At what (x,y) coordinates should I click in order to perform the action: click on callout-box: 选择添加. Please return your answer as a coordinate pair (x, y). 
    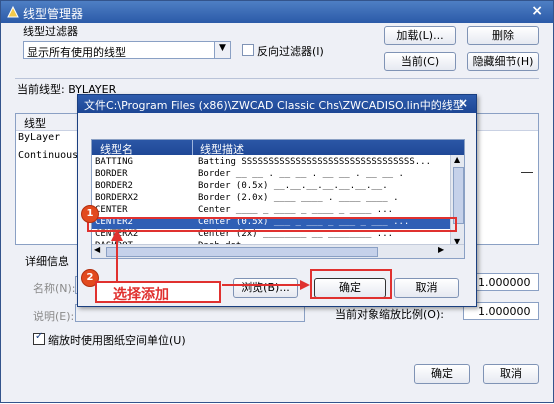
    Looking at the image, I should click on (158, 292).